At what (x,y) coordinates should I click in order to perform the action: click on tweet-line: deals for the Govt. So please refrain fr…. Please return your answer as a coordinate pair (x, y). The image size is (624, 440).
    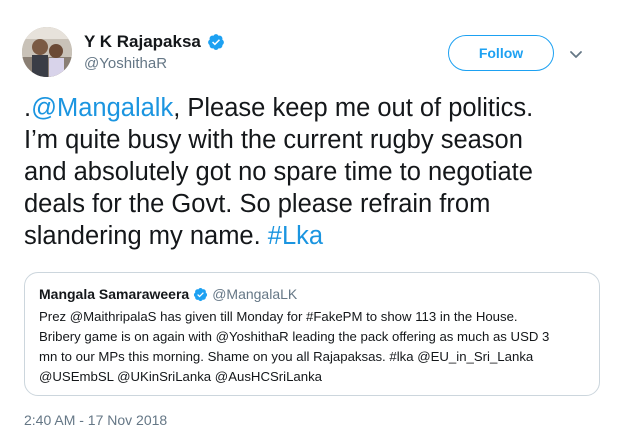
    Looking at the image, I should click on (257, 204).